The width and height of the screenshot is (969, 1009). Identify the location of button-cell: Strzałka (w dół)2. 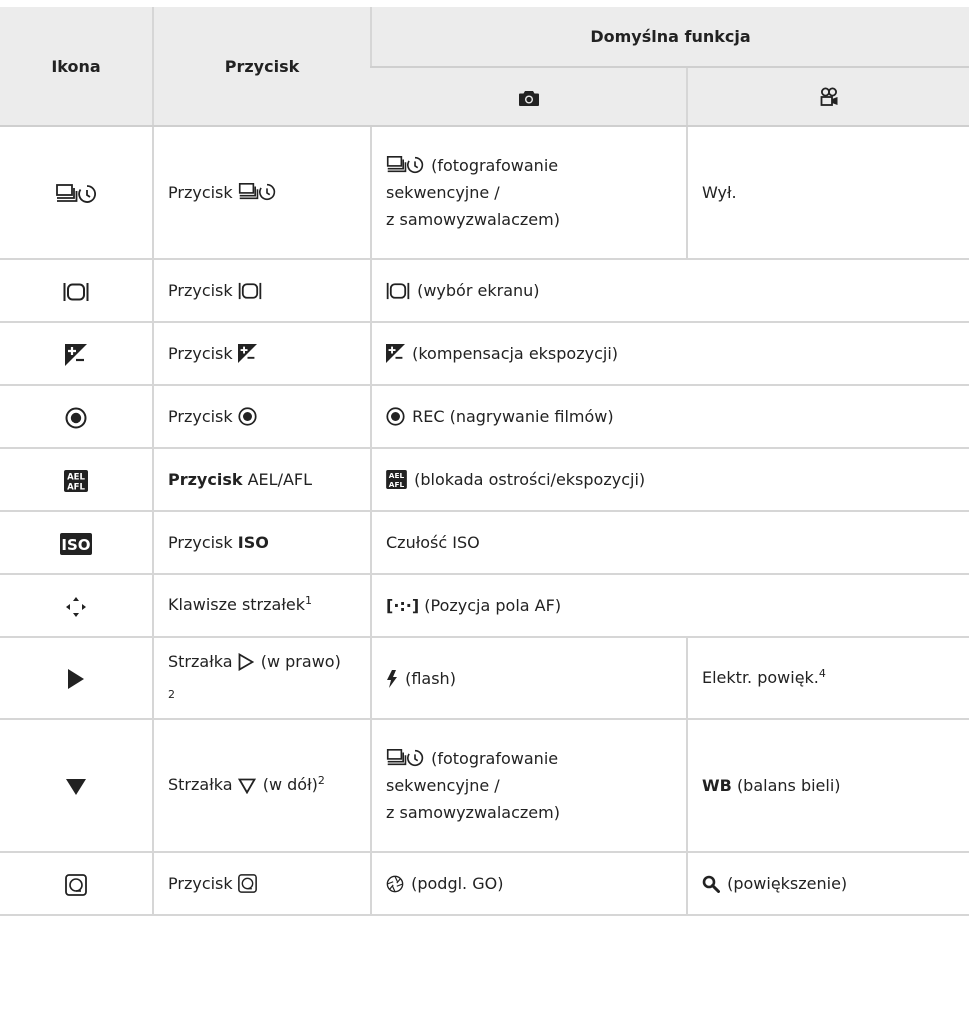
(261, 786).